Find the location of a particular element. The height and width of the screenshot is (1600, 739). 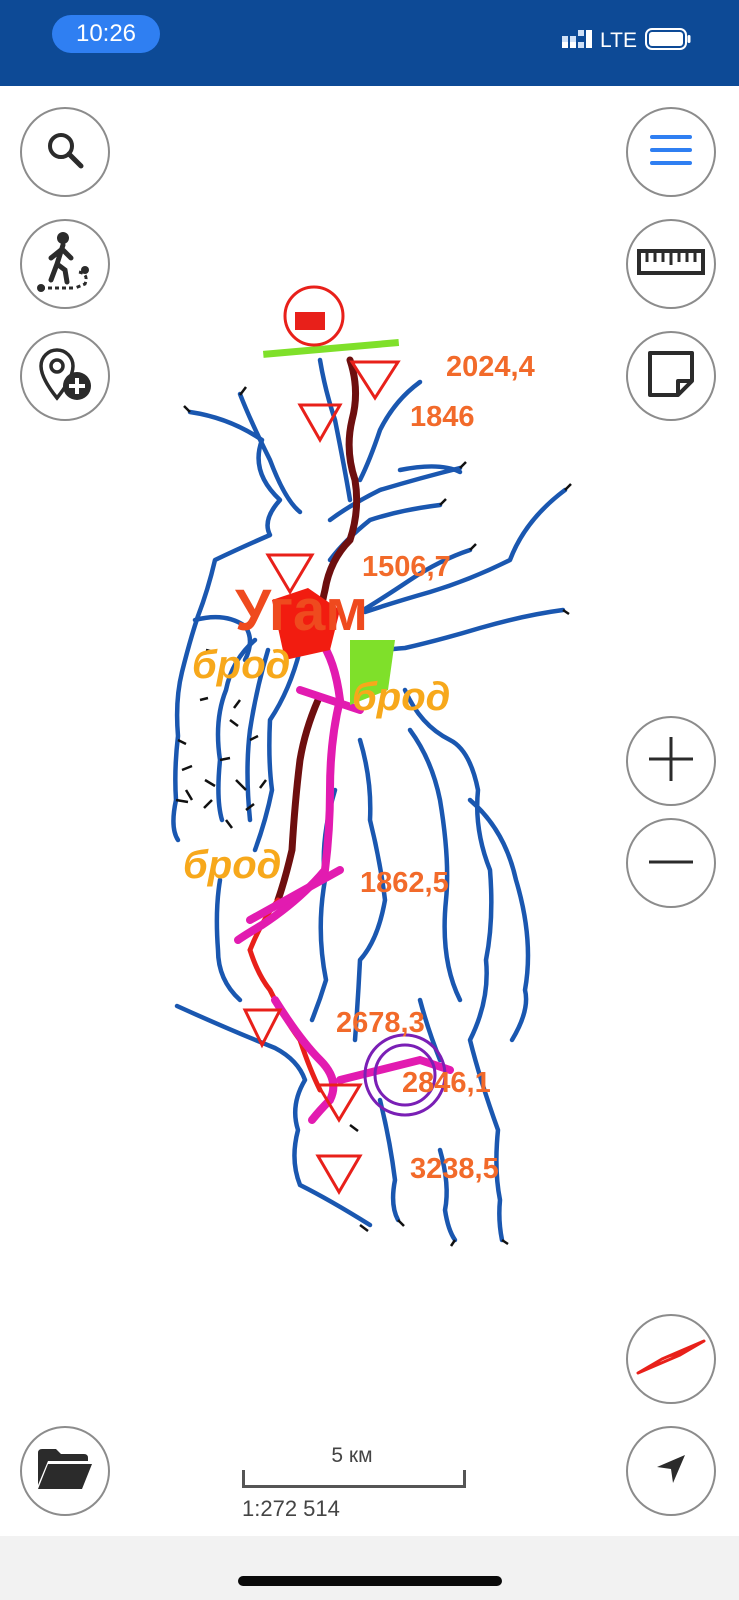

track-recording-button is located at coordinates (65, 264).